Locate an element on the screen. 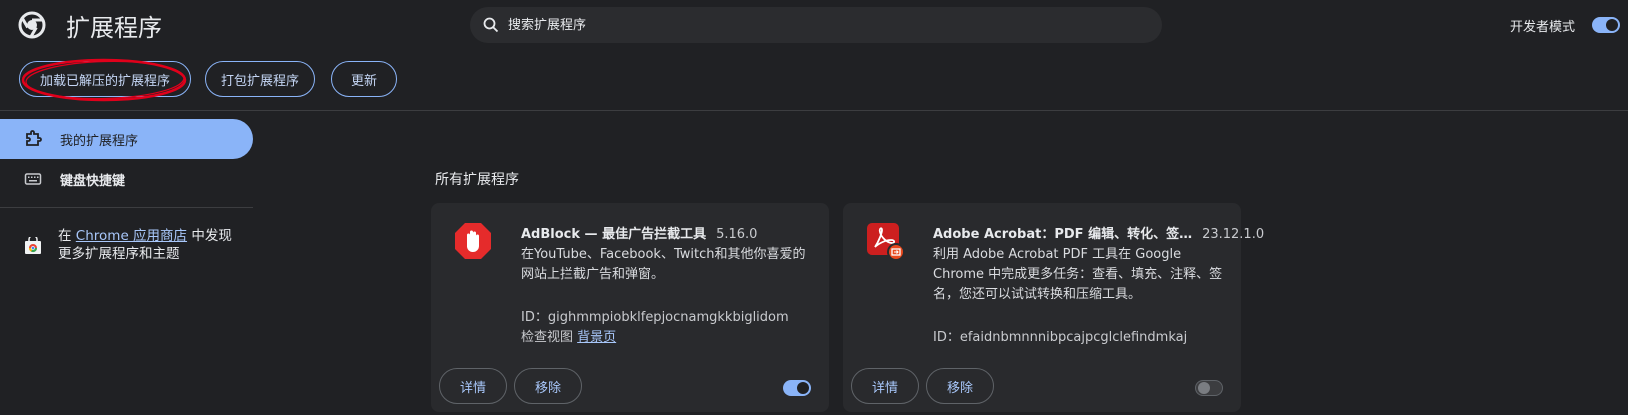  extension-id: ID：efaidnbmnnnibpcajpcglclefindmkaj is located at coordinates (1060, 337).